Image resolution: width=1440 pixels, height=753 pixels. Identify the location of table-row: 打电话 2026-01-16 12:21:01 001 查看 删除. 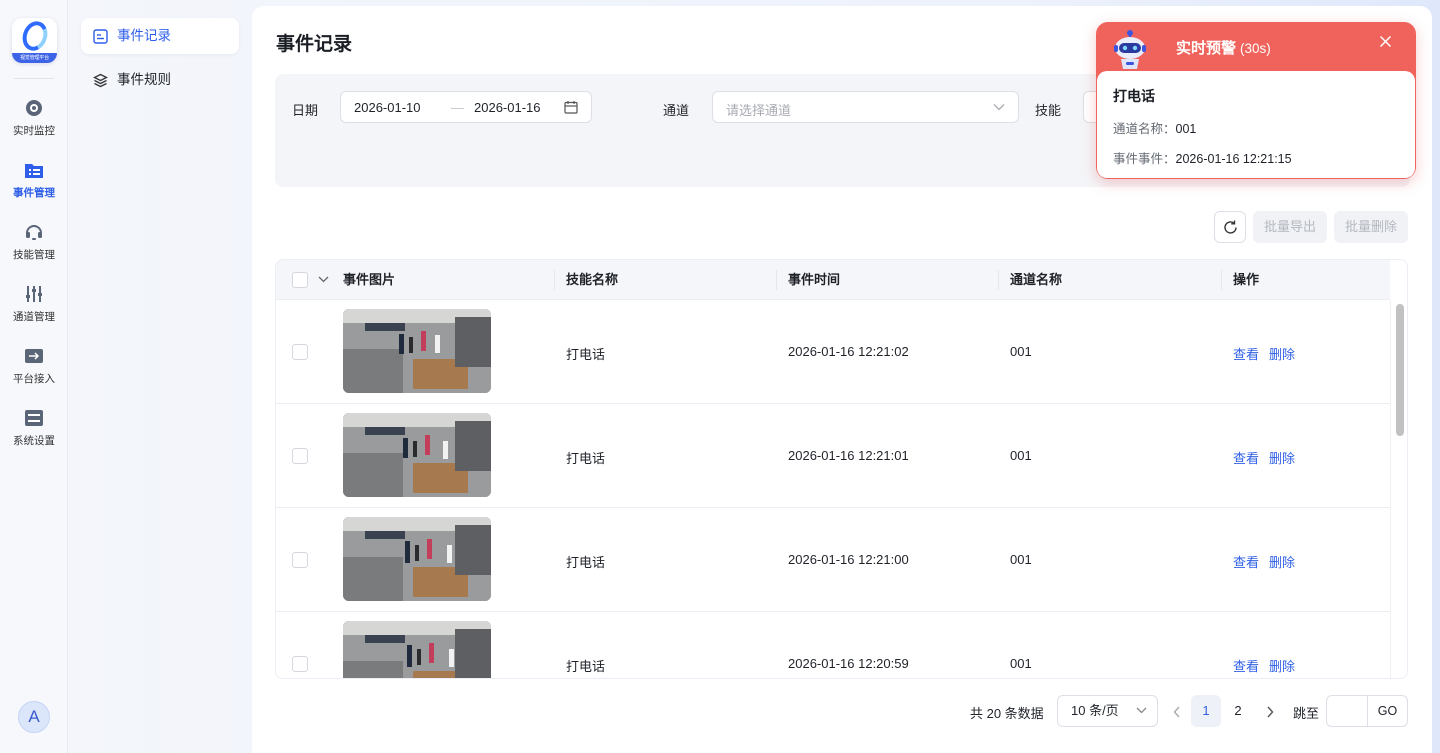
(833, 456).